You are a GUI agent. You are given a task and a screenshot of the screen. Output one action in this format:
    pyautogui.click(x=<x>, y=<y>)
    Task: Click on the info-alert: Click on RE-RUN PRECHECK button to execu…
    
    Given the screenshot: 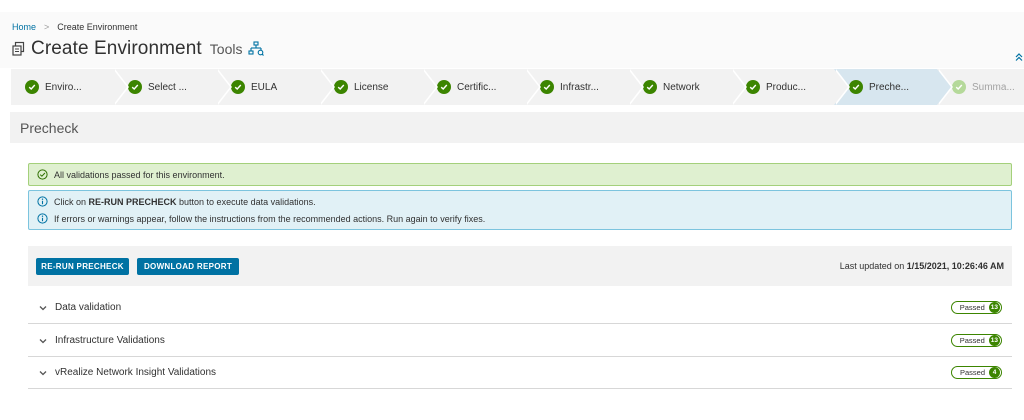 What is the action you would take?
    pyautogui.click(x=520, y=210)
    